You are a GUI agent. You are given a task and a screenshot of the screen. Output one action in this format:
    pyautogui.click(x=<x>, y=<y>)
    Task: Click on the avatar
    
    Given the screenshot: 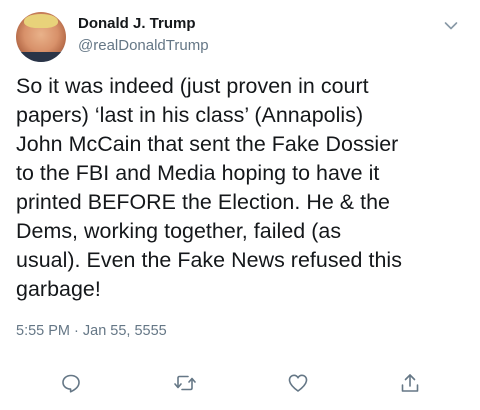 What is the action you would take?
    pyautogui.click(x=41, y=37)
    